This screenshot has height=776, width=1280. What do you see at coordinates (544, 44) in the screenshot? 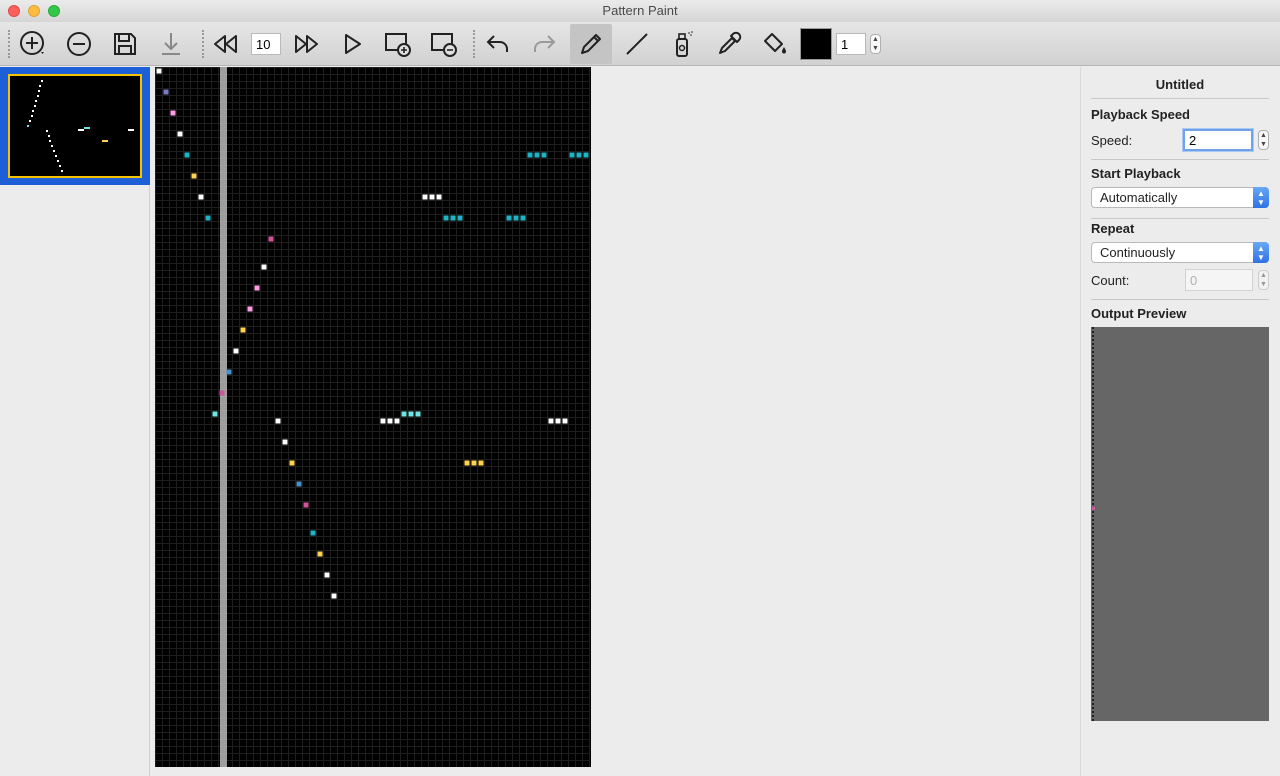
I see `redo-button` at bounding box center [544, 44].